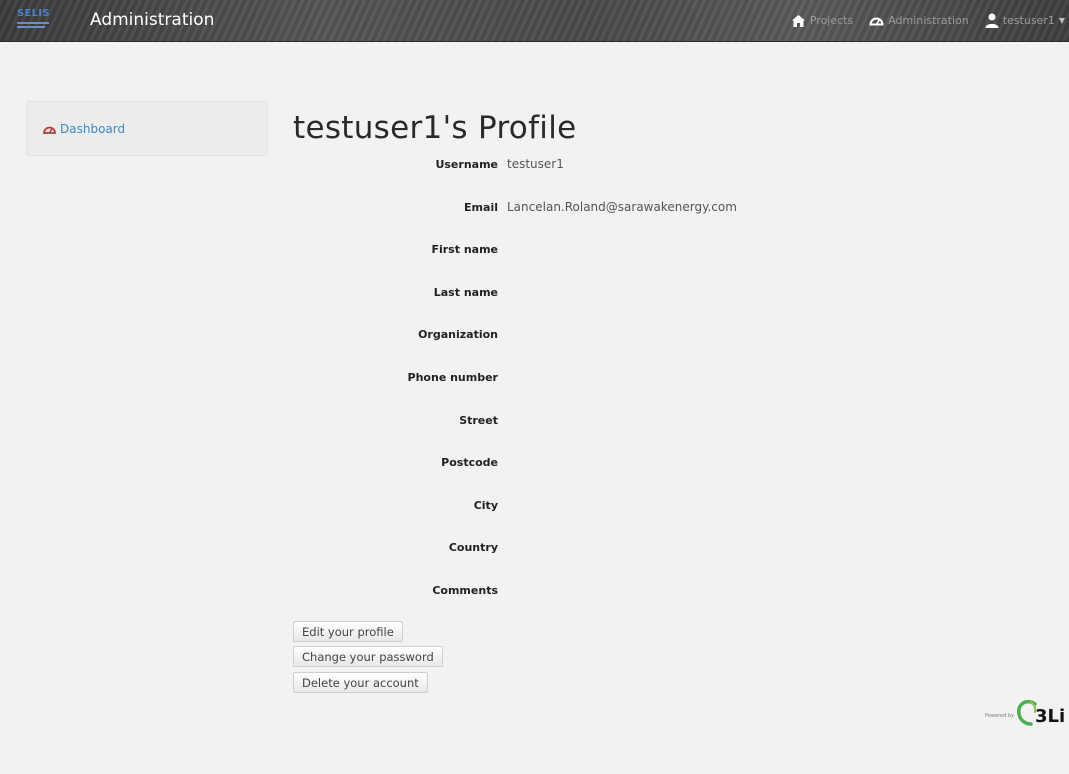 Image resolution: width=1069 pixels, height=774 pixels. Describe the element at coordinates (452, 377) in the screenshot. I see `field-label: Phone number` at that location.